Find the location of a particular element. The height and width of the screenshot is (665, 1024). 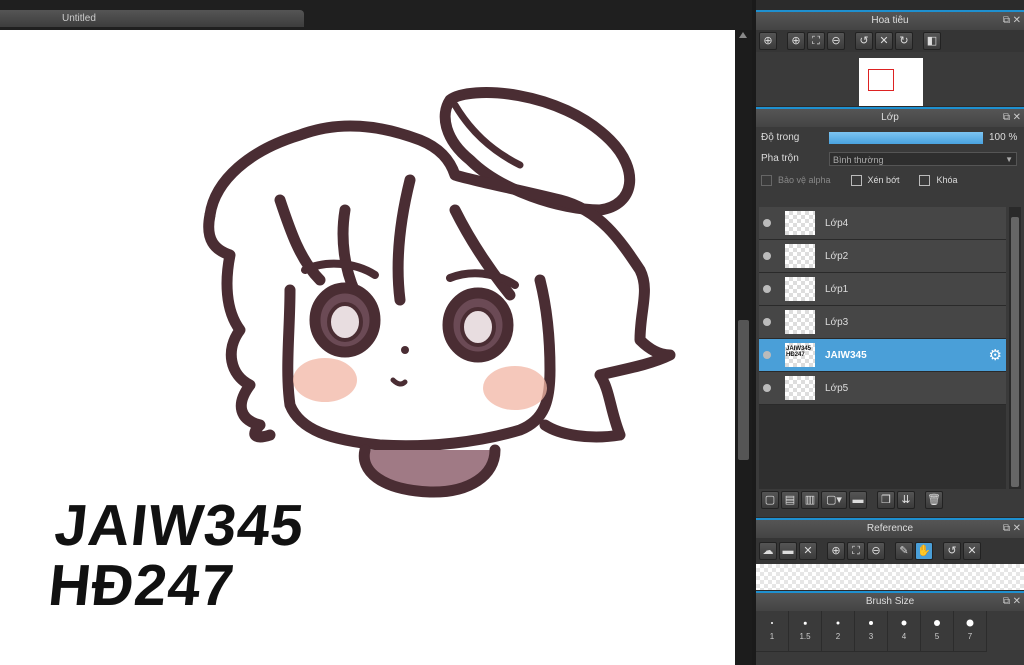

layer-toolbar: ▢ ▤ ▥ ▢▾ ▬ ❐ ⇊ 🗑 is located at coordinates (890, 500).